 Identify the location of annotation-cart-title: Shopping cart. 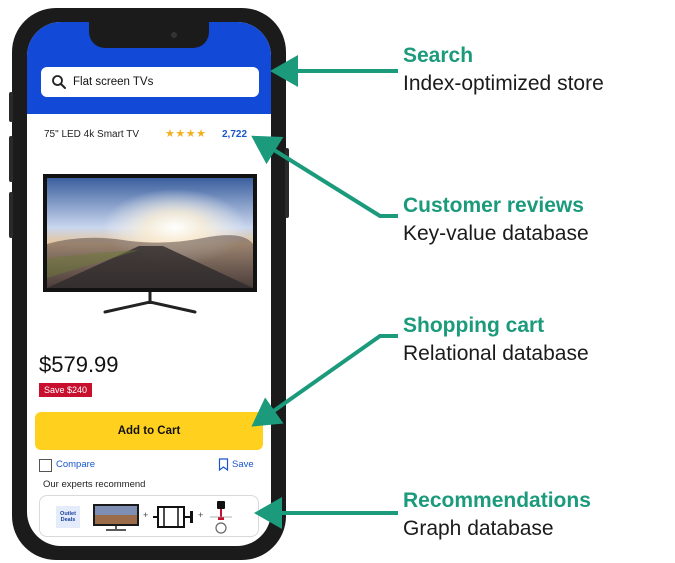
(474, 325).